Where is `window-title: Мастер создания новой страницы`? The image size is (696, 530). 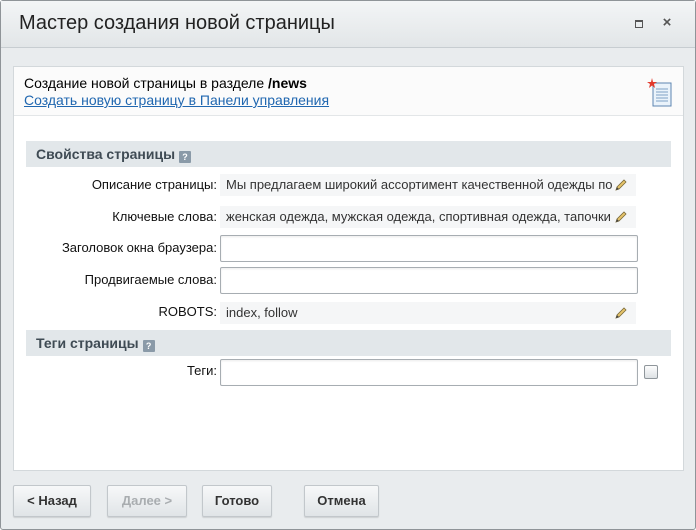
window-title: Мастер создания новой страницы is located at coordinates (177, 23).